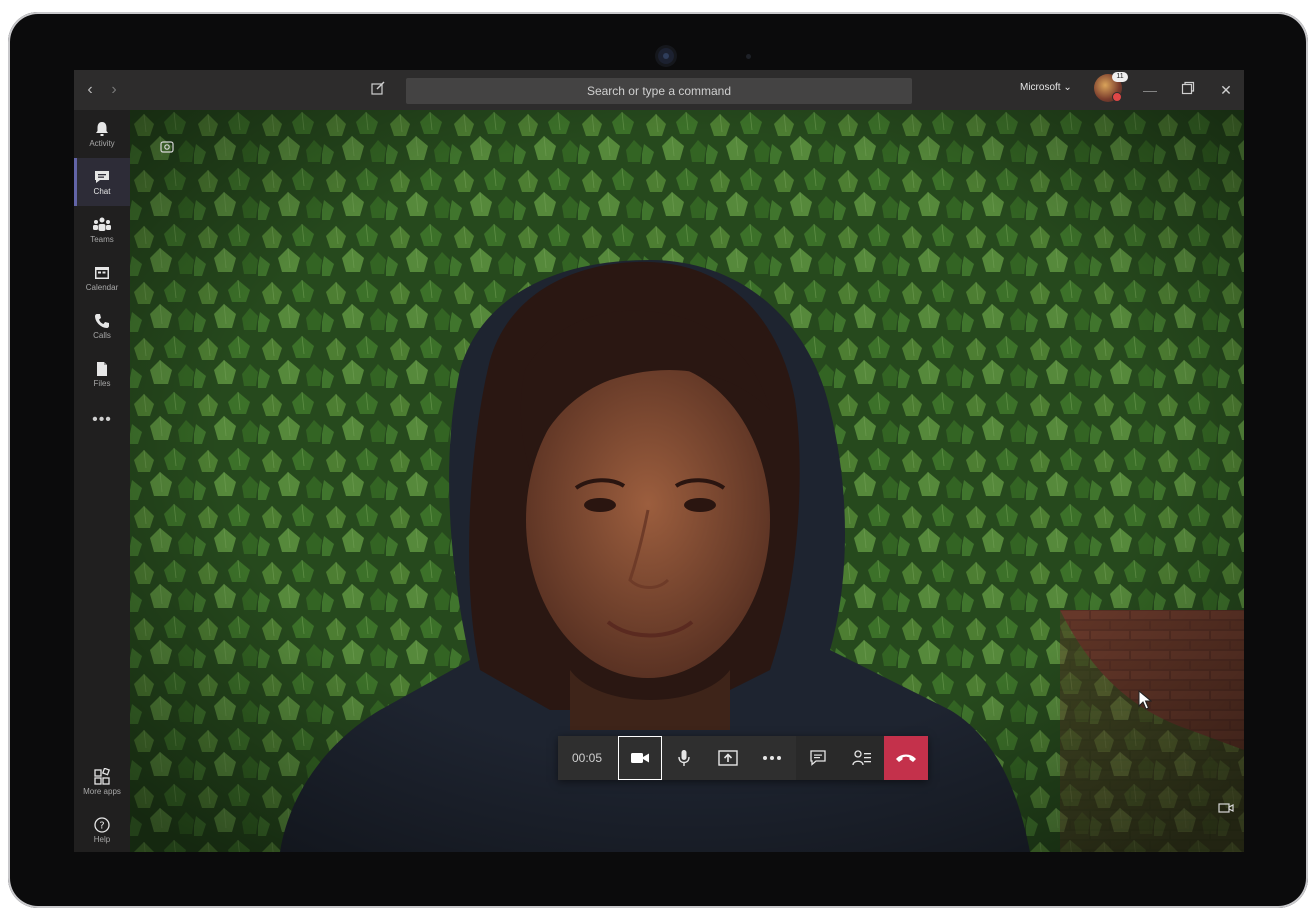 The width and height of the screenshot is (1316, 920). Describe the element at coordinates (748, 56) in the screenshot. I see `ambient-sensor` at that location.